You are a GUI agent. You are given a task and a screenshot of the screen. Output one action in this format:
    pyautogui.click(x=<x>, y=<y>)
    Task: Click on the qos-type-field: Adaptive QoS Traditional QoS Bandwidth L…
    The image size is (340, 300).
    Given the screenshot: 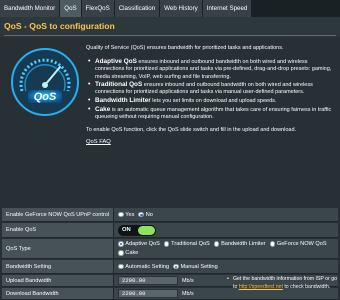 What is the action you would take?
    pyautogui.click(x=226, y=248)
    